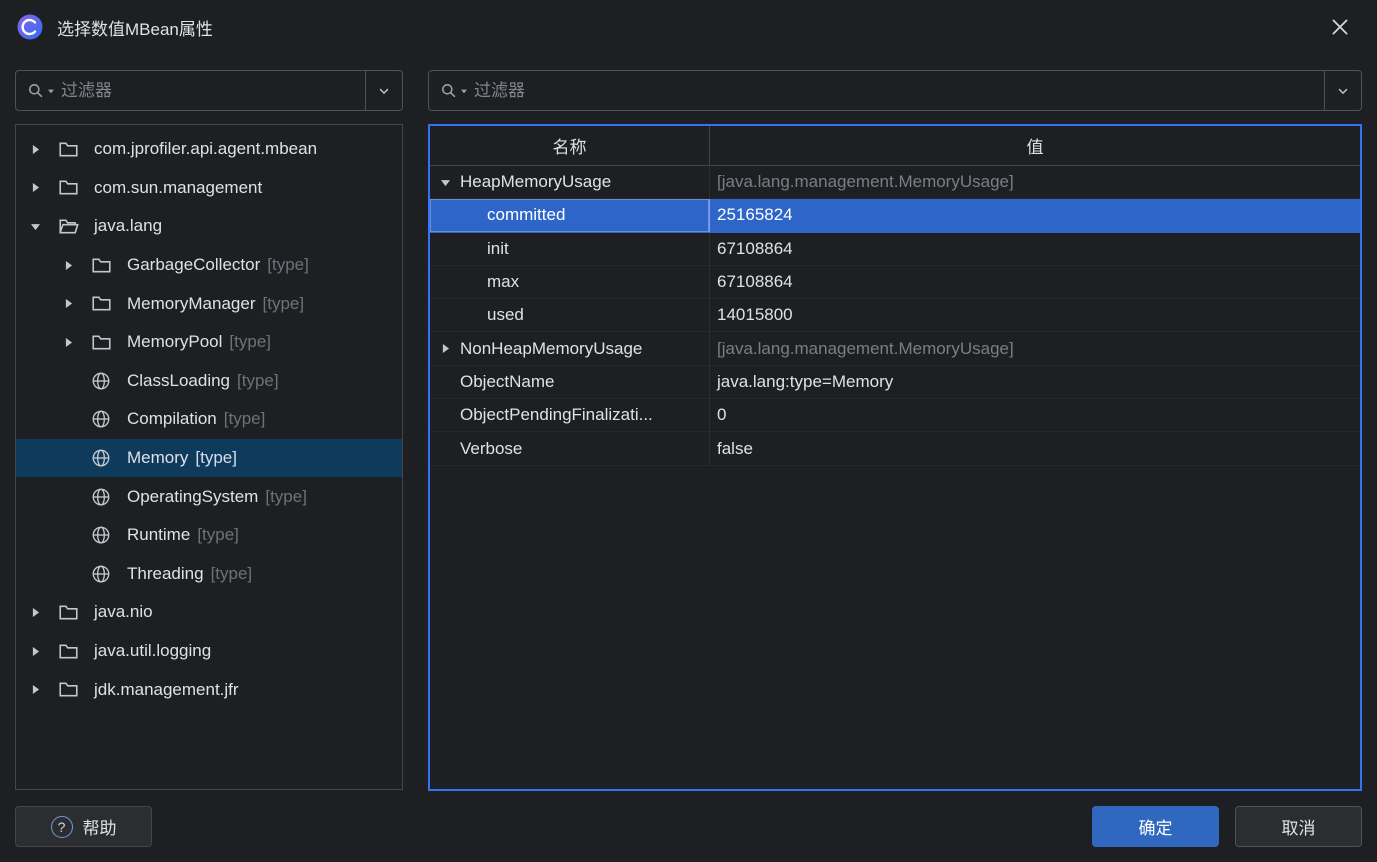 Image resolution: width=1377 pixels, height=862 pixels. Describe the element at coordinates (570, 348) in the screenshot. I see `attribute-name-cell: NonHeapMemoryUsage` at that location.